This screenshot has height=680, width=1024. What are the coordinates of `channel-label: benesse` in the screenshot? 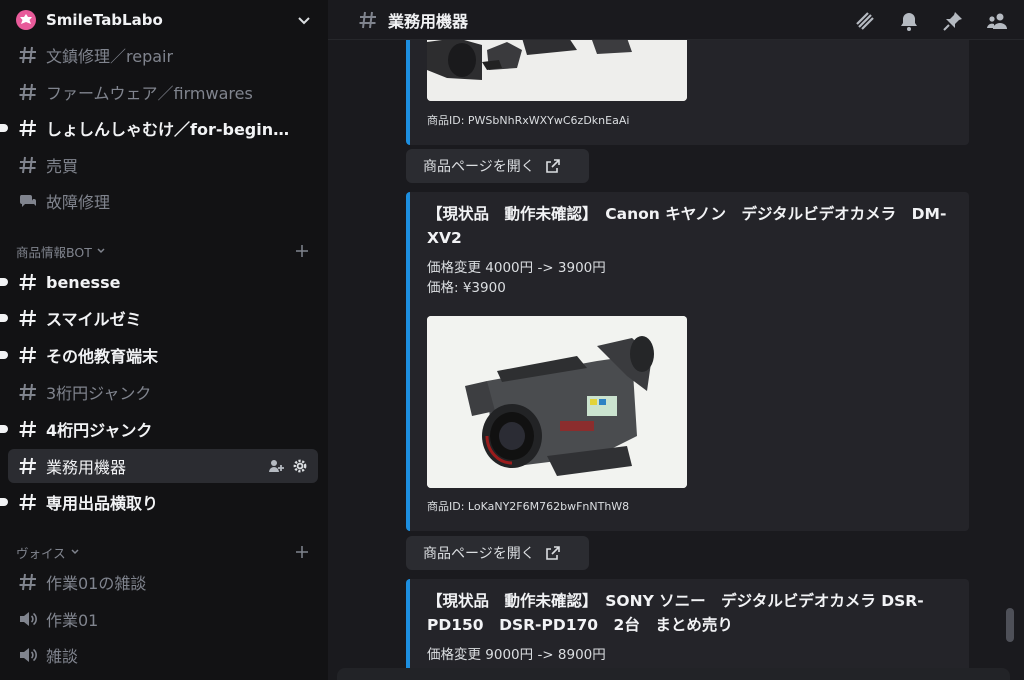 It's located at (83, 282).